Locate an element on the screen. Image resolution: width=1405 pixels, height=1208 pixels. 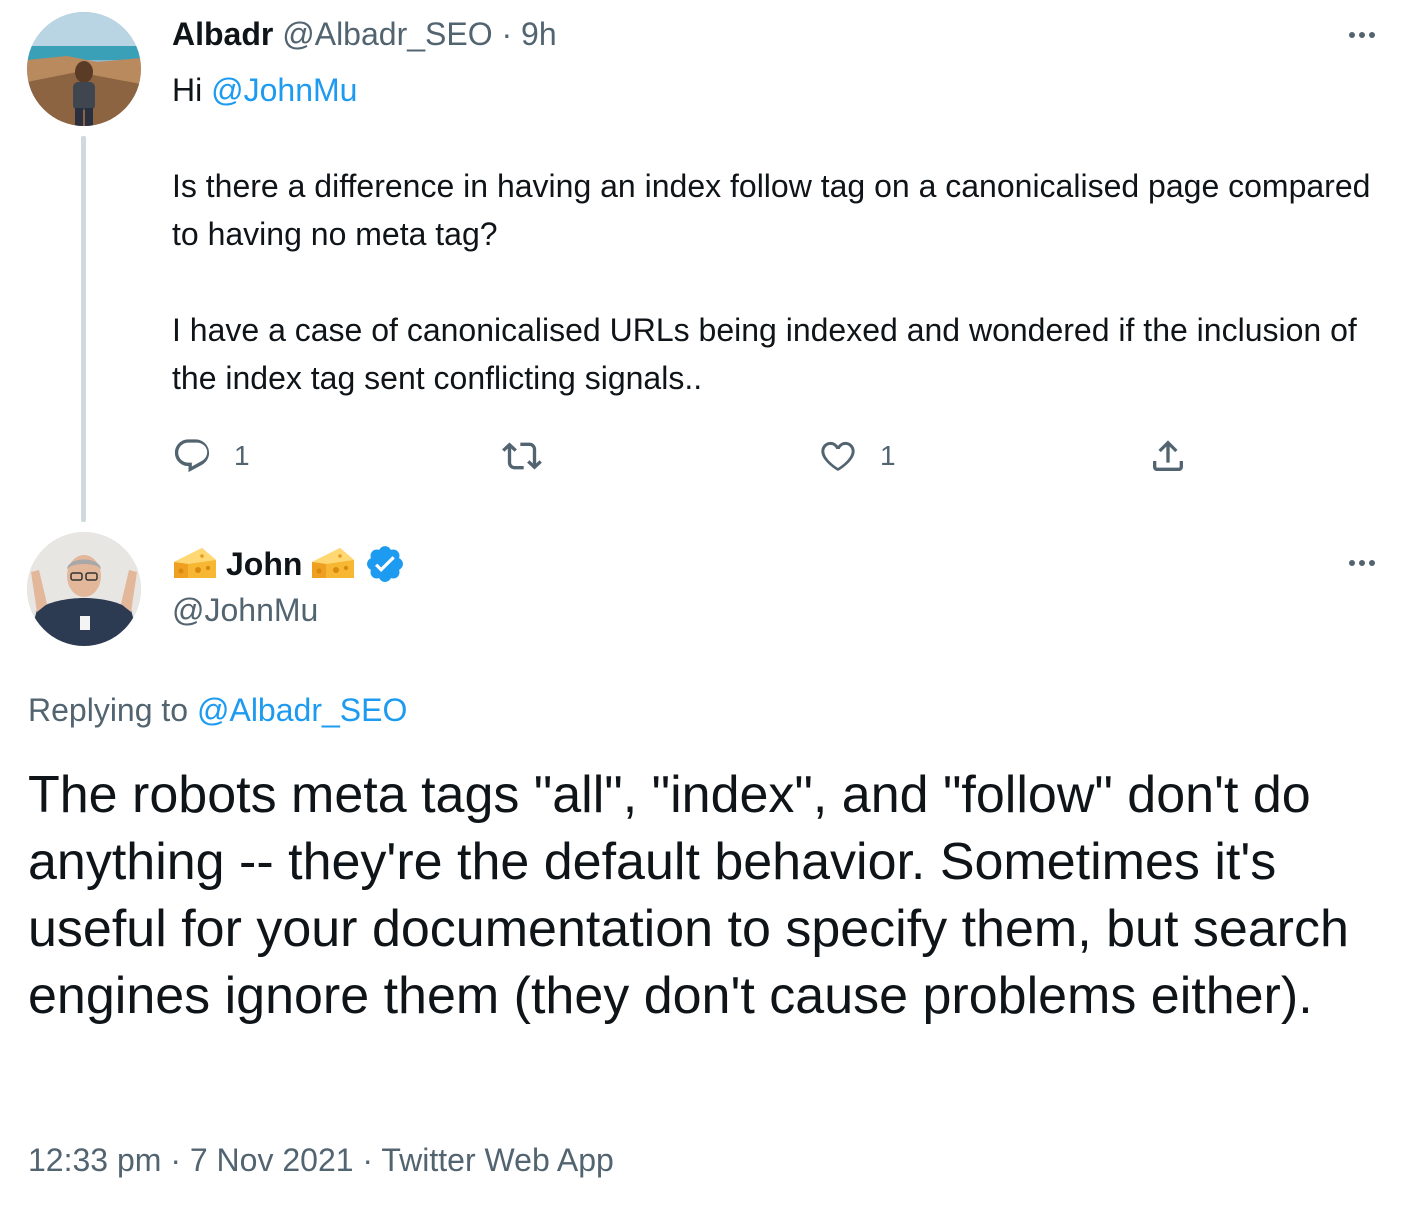
share-button is located at coordinates (1168, 456).